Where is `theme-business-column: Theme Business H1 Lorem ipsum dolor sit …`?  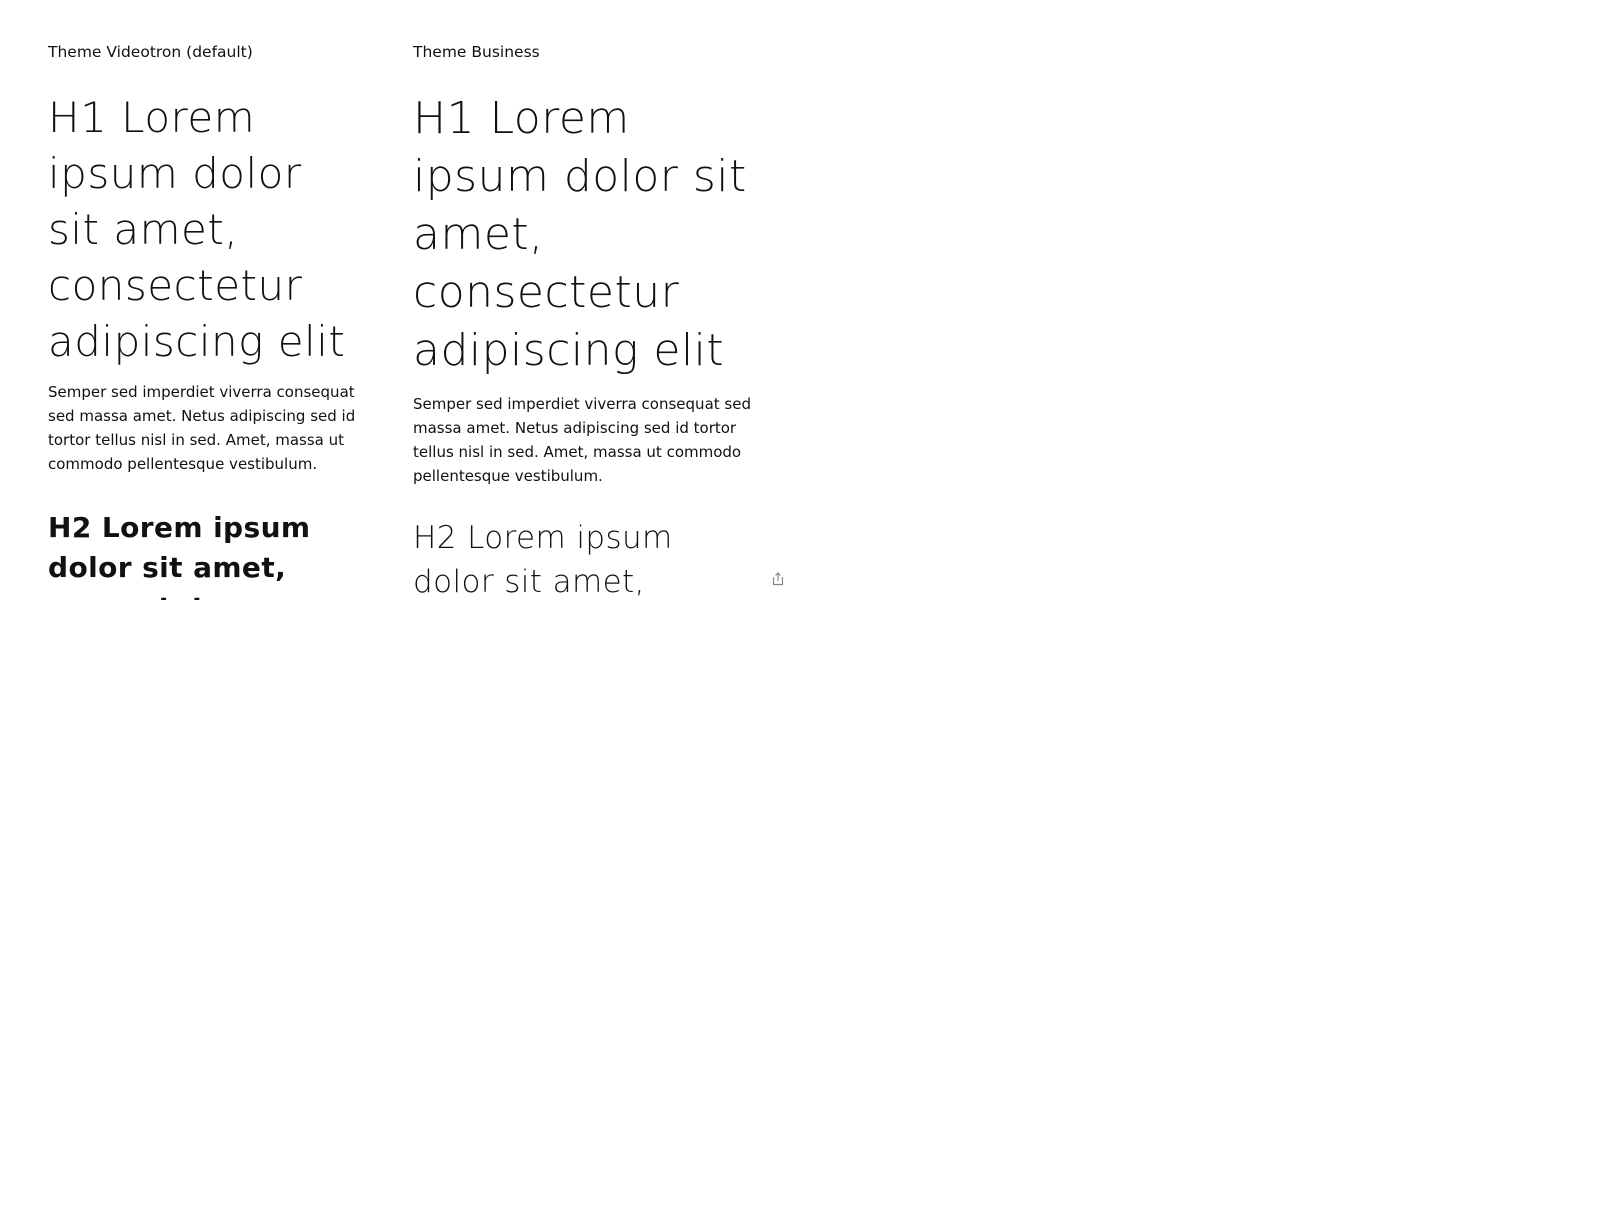 theme-business-column: Theme Business H1 Lorem ipsum dolor sit … is located at coordinates (588, 320).